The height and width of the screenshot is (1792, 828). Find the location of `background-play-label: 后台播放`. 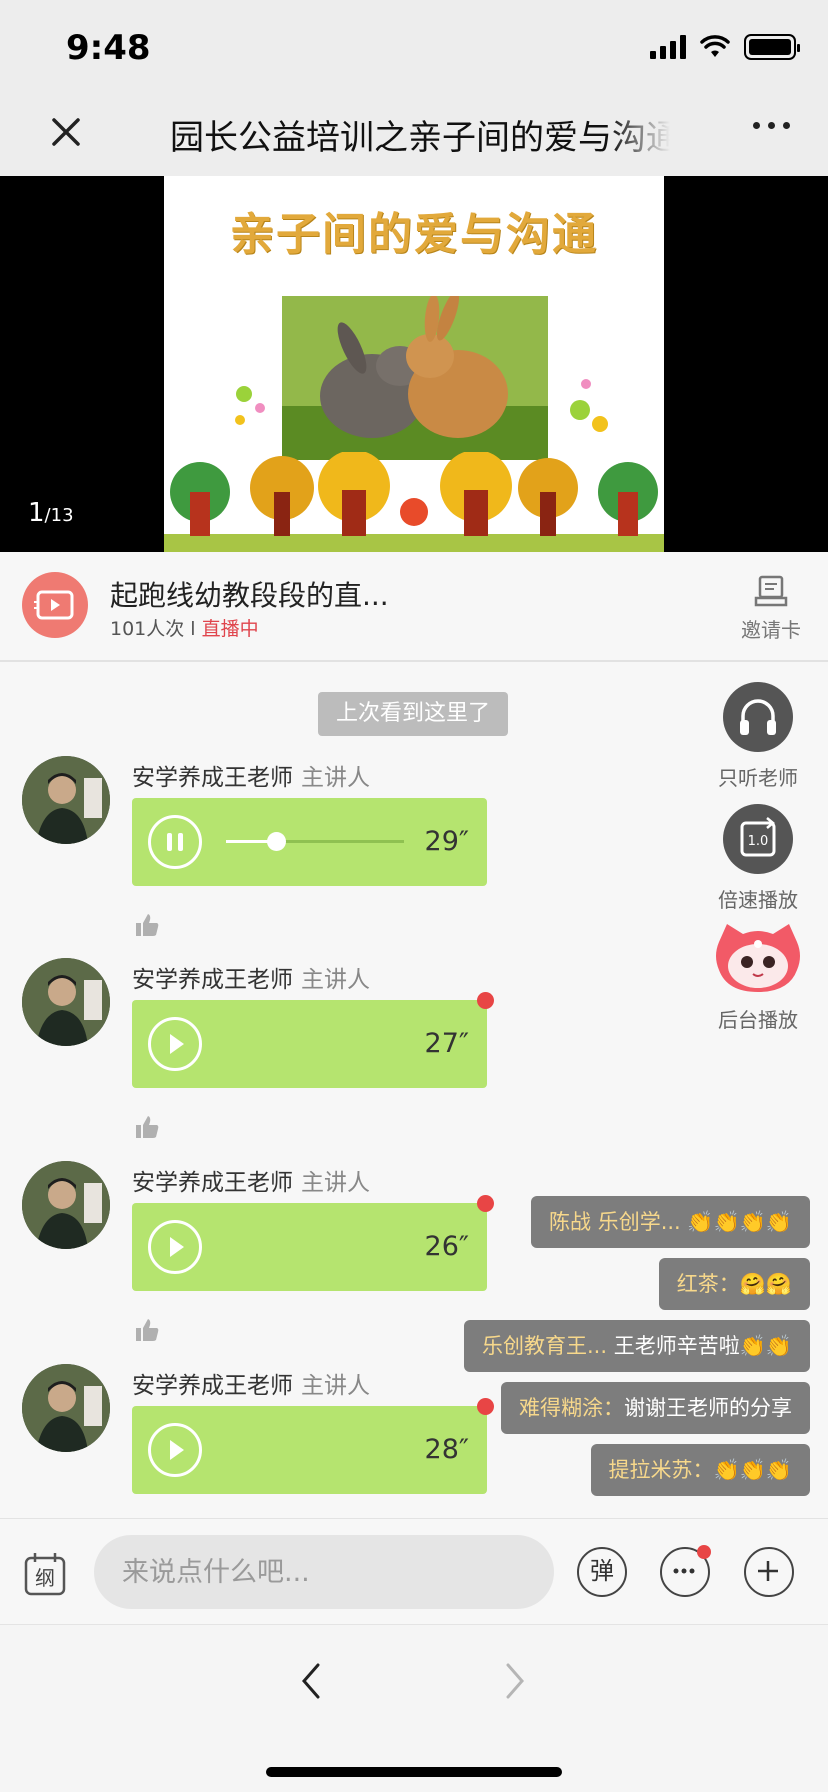

background-play-label: 后台播放 is located at coordinates (758, 1020).